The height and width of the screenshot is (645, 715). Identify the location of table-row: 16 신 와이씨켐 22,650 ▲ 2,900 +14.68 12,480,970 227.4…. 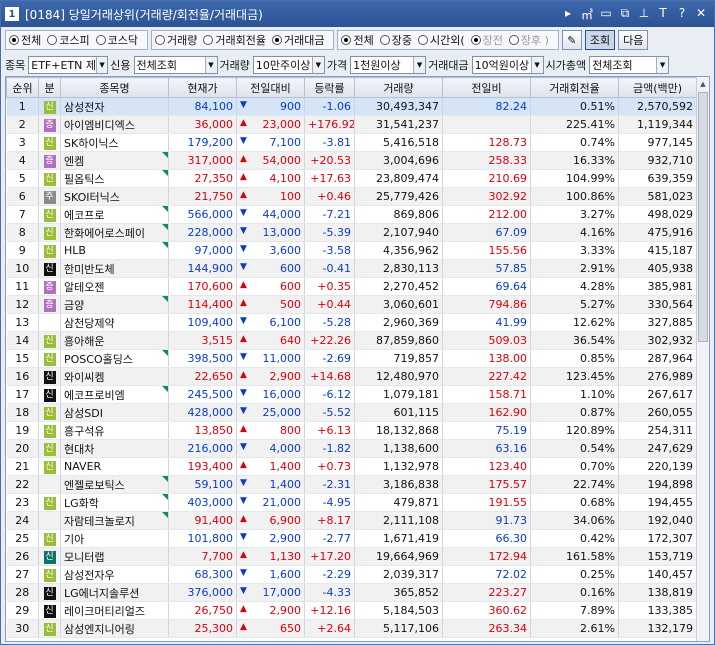
(351, 376).